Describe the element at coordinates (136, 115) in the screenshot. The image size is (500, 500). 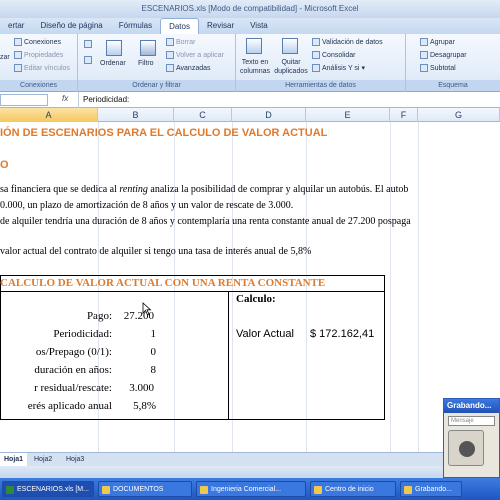
I see `column-header-b: B` at that location.